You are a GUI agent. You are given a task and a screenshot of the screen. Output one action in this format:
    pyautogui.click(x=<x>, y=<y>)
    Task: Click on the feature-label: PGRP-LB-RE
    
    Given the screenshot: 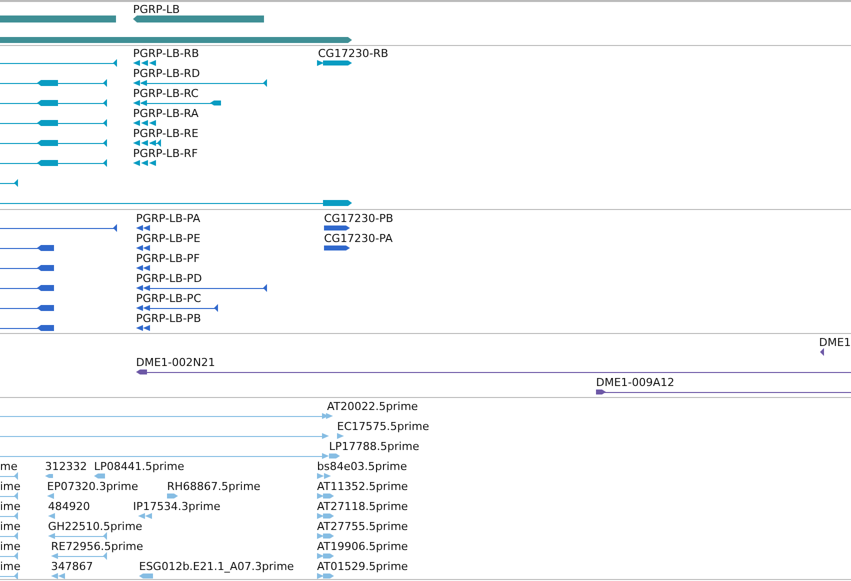 What is the action you would take?
    pyautogui.click(x=165, y=133)
    